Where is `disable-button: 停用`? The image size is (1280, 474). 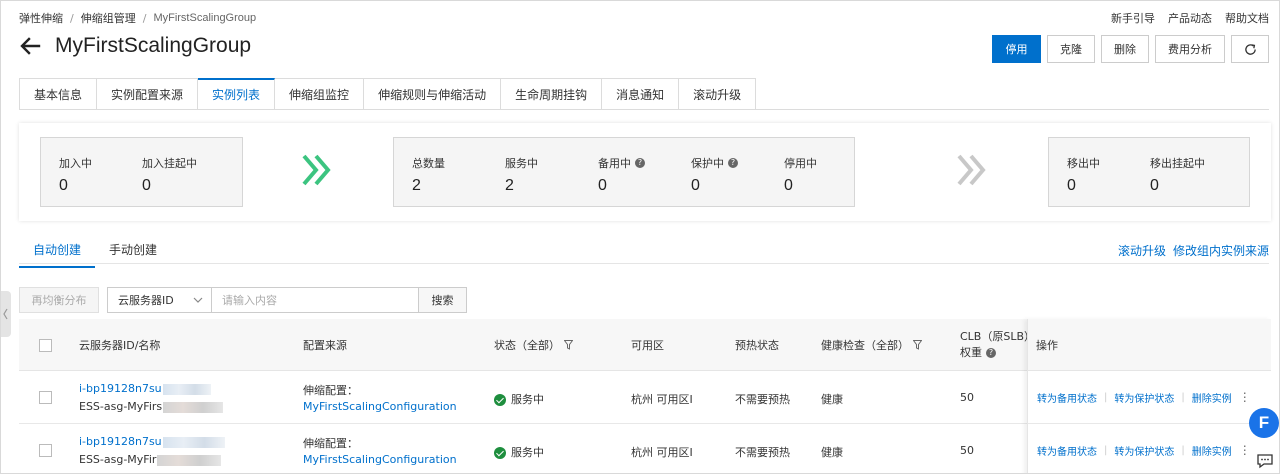
disable-button: 停用 is located at coordinates (1016, 49).